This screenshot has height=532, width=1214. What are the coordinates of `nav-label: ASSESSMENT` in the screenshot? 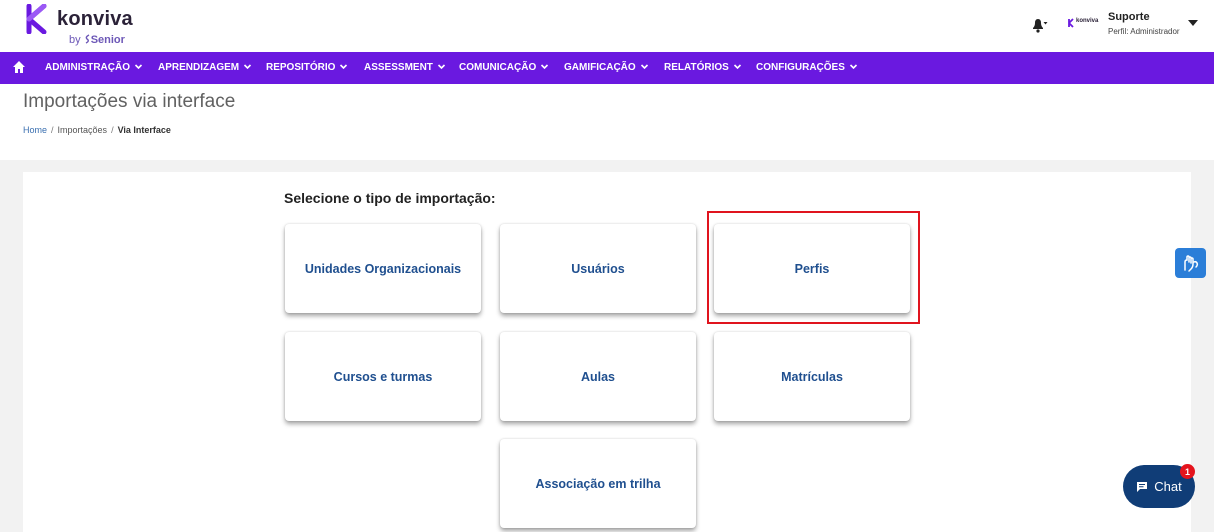 It's located at (398, 67).